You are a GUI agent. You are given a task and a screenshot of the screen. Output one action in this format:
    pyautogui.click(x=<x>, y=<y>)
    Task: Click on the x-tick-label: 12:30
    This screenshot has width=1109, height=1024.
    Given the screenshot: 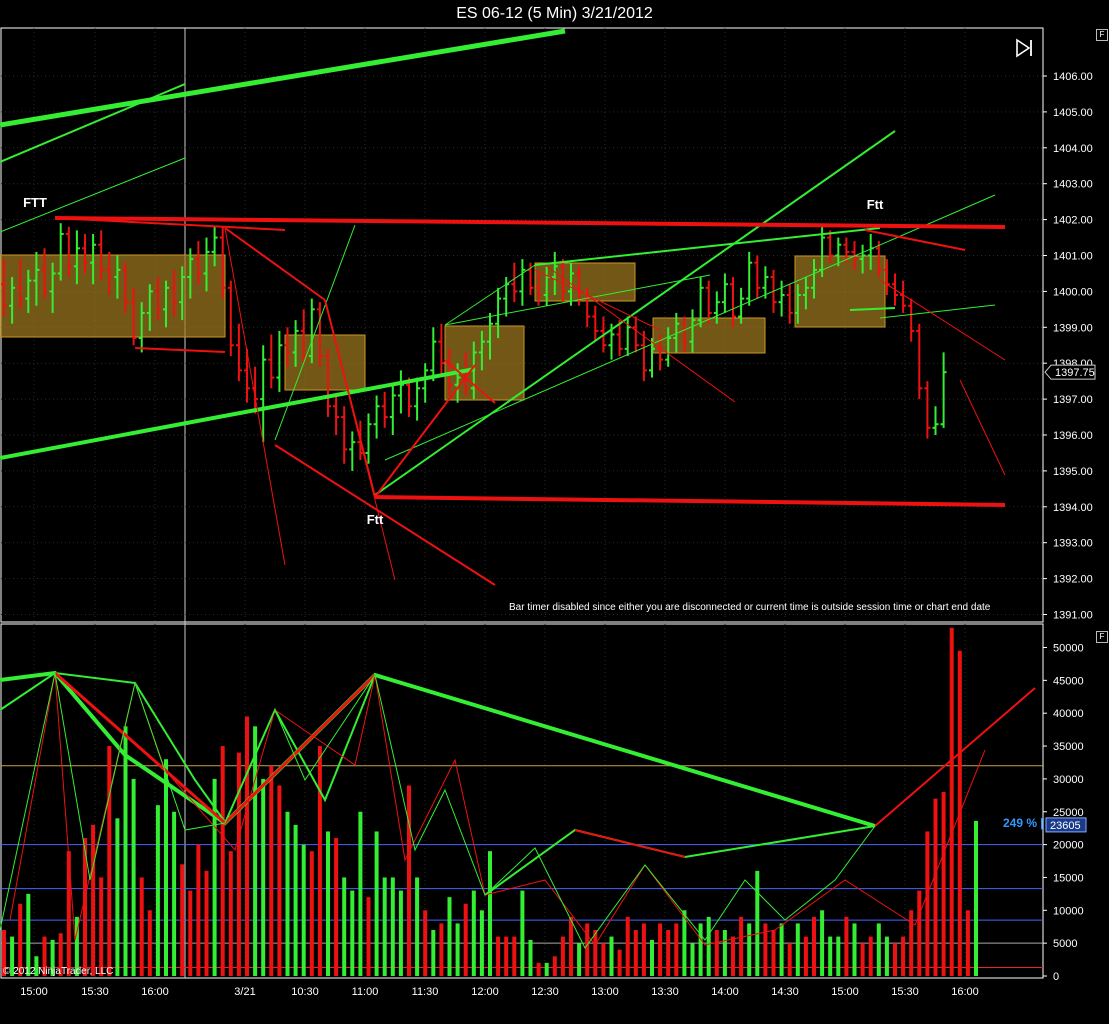 What is the action you would take?
    pyautogui.click(x=545, y=992)
    